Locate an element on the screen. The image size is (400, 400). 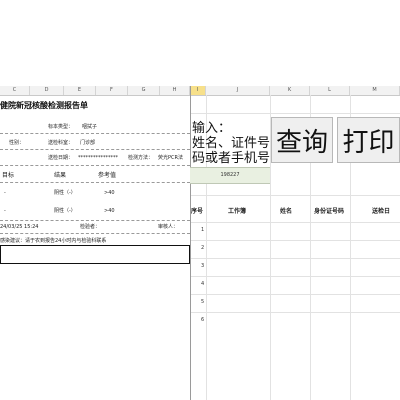
department-label: 送检科室： is located at coordinates (61, 143).